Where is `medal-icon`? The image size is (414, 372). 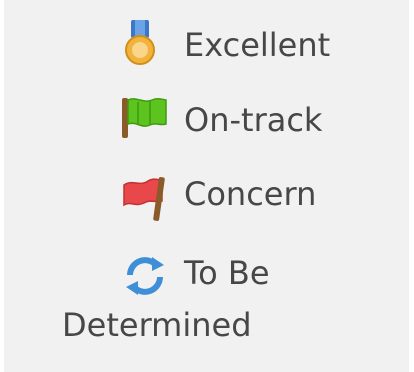
medal-icon is located at coordinates (140, 42).